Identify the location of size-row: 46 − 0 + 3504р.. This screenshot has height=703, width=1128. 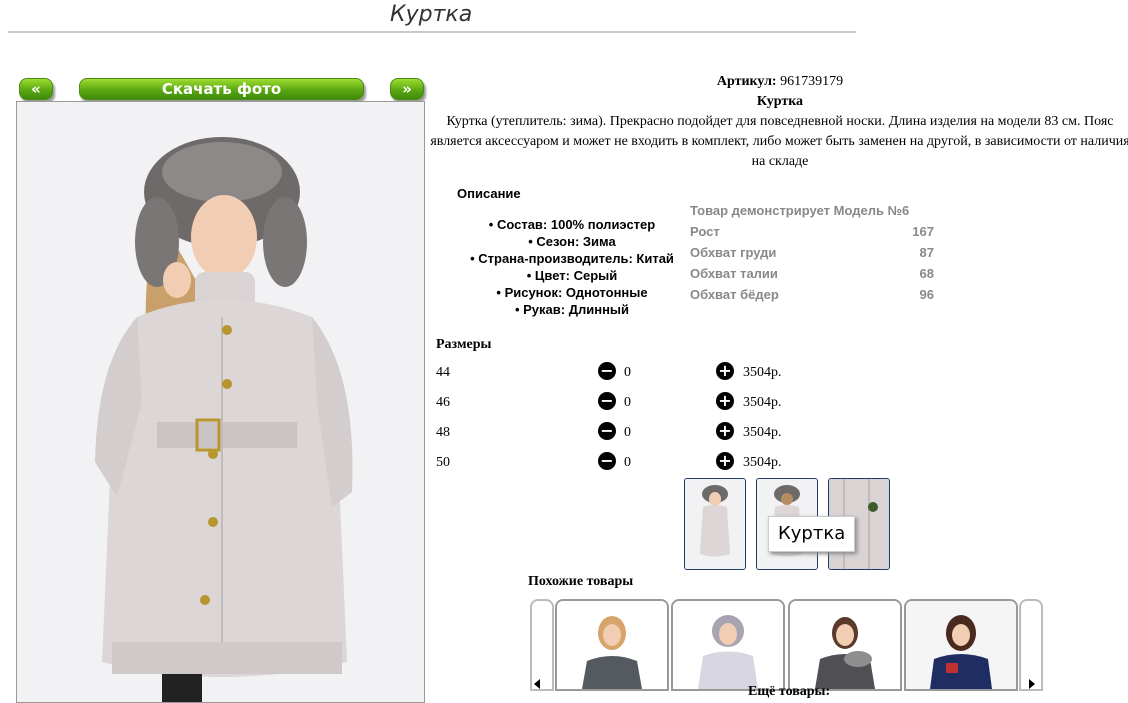
(616, 408).